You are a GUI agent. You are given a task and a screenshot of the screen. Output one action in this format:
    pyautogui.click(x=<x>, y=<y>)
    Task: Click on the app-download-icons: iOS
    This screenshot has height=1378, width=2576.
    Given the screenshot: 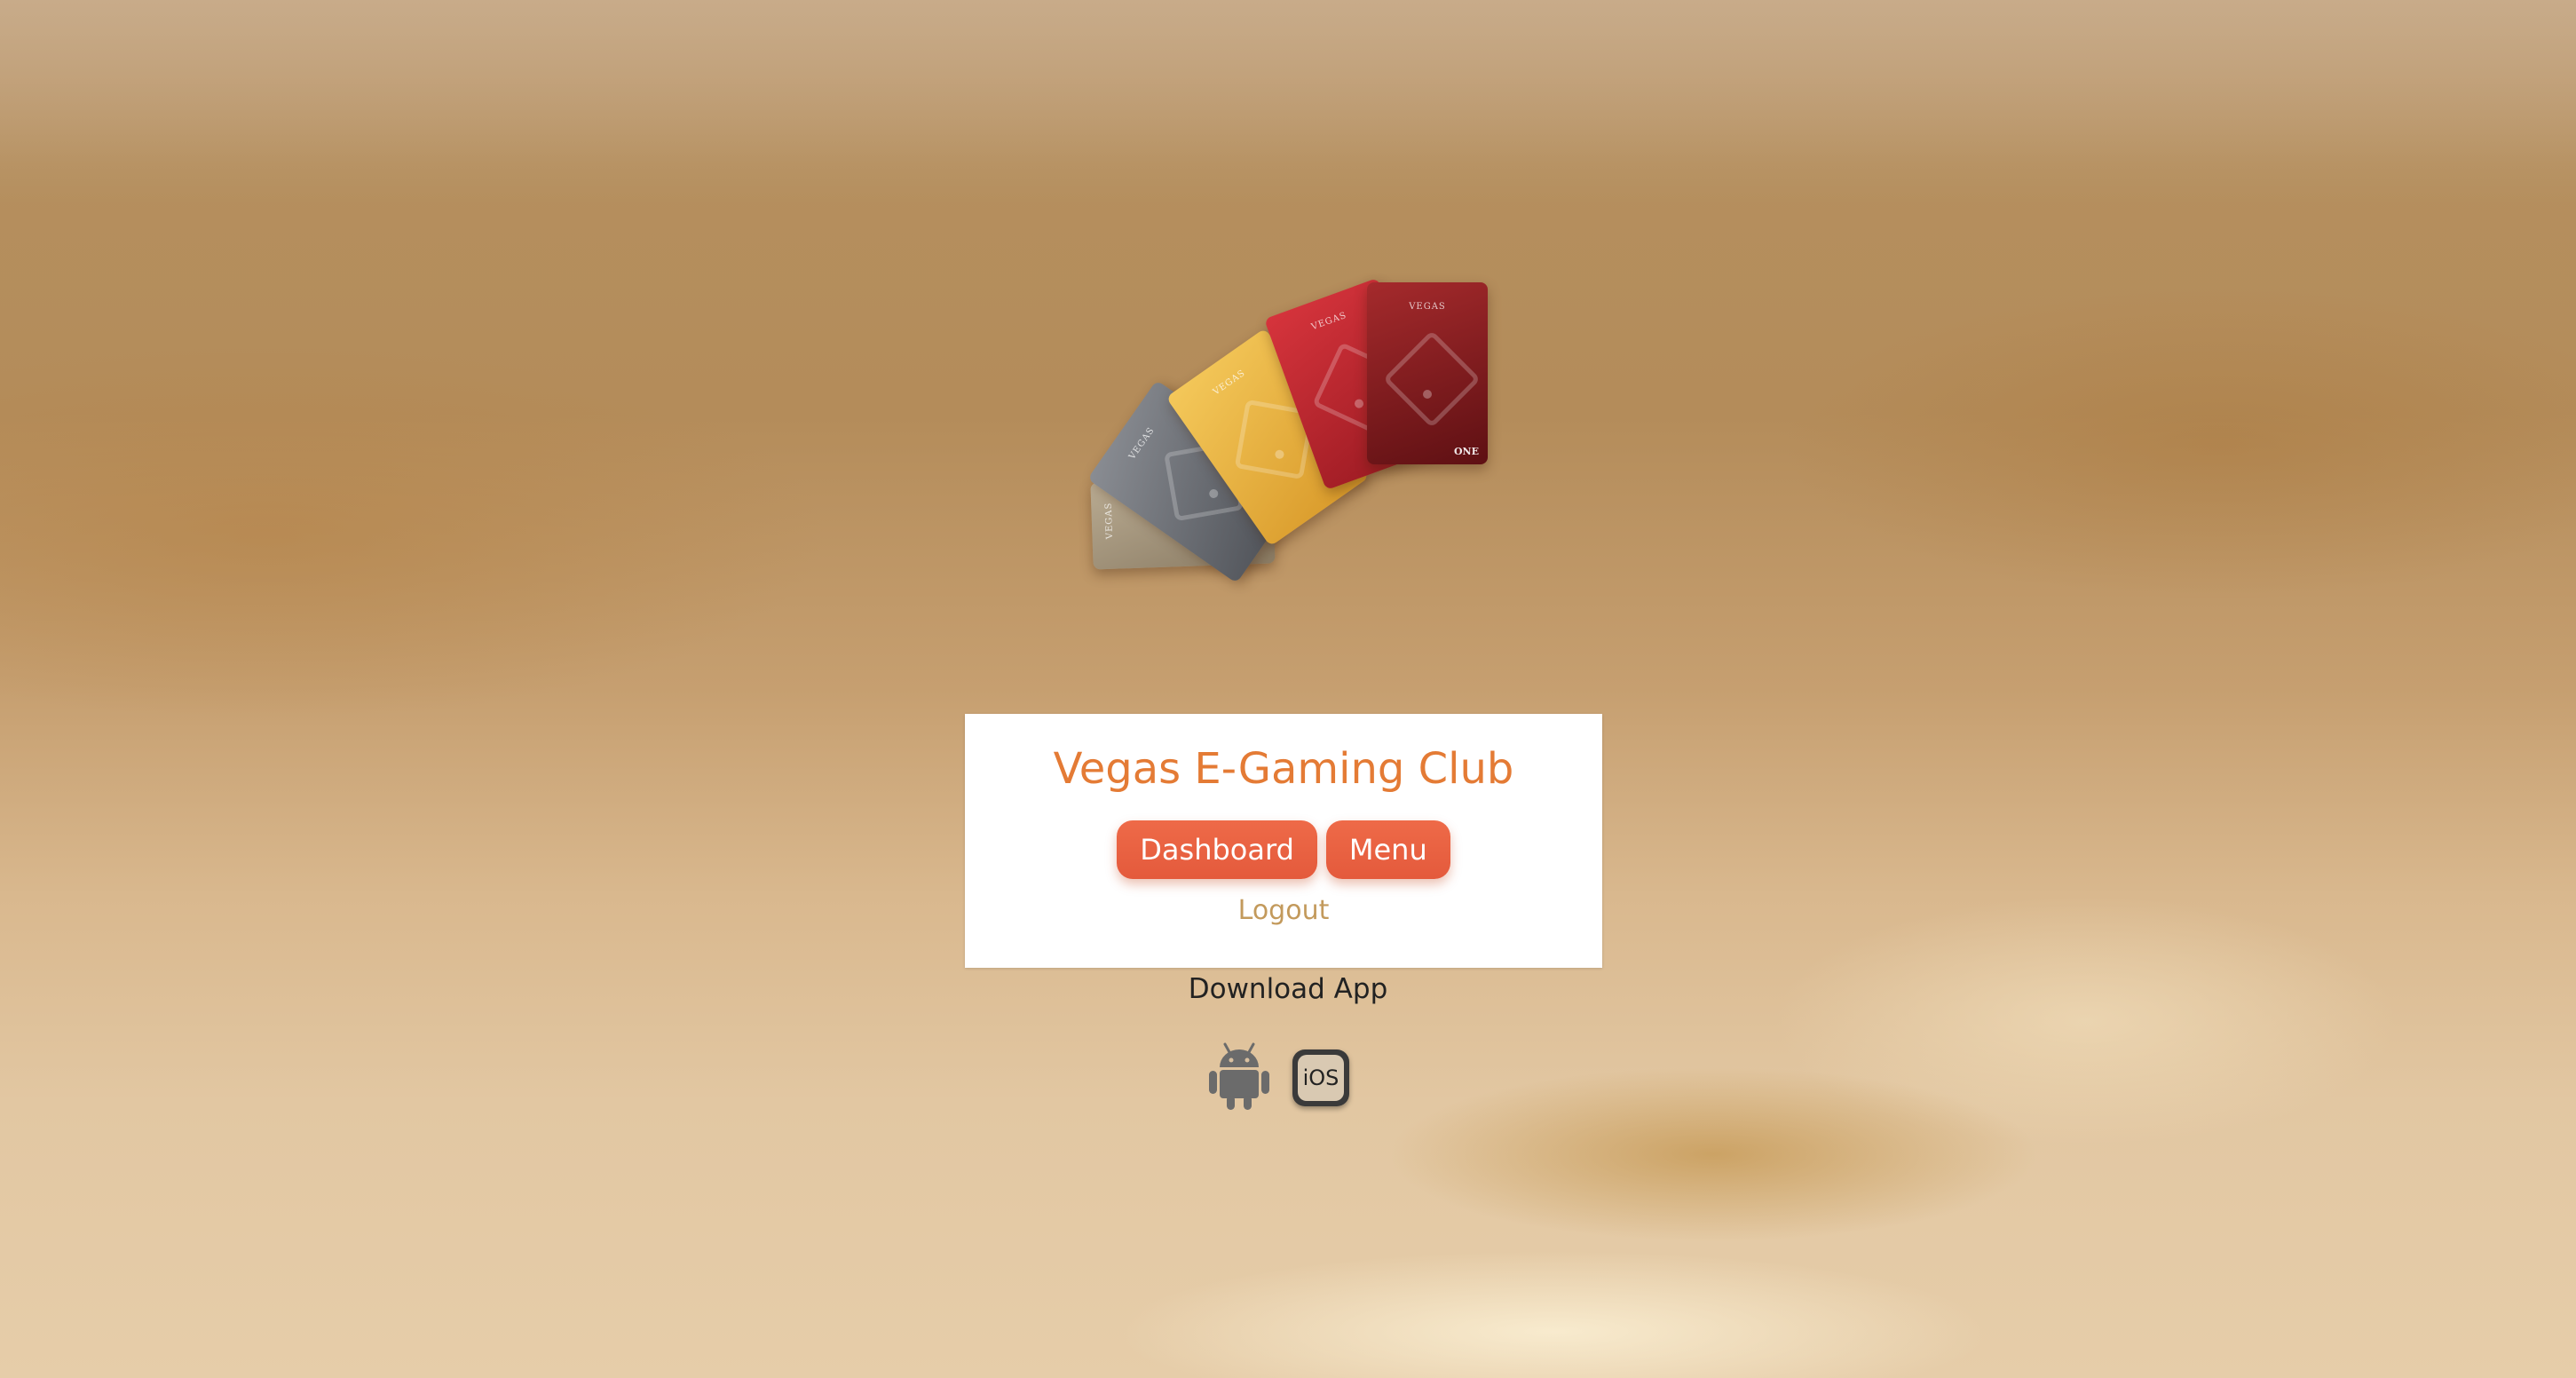 What is the action you would take?
    pyautogui.click(x=1285, y=1077)
    